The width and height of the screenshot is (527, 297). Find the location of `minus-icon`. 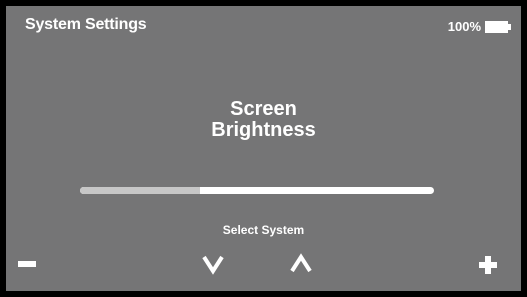

minus-icon is located at coordinates (27, 264).